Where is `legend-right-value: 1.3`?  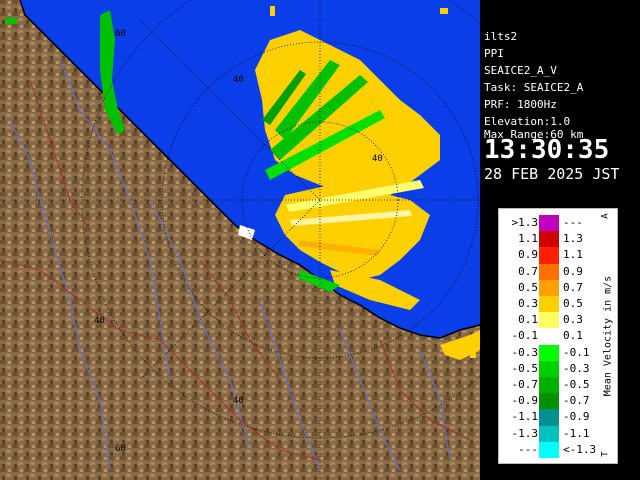
legend-right-value: 1.3 is located at coordinates (573, 239).